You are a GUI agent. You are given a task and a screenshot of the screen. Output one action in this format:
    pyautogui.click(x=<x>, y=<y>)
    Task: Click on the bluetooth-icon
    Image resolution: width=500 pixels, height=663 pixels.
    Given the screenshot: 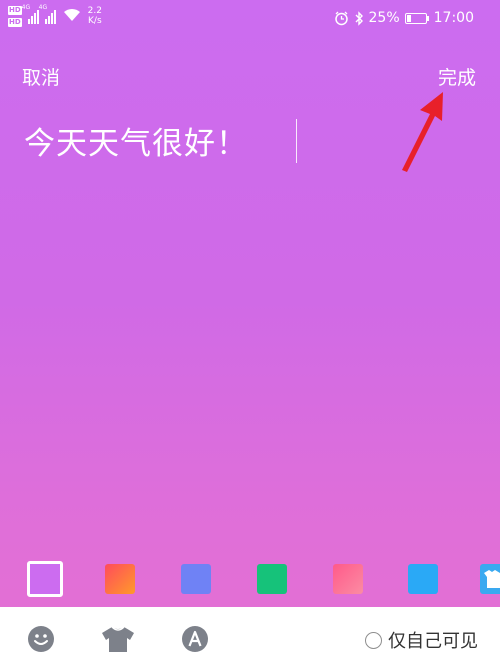 What is the action you would take?
    pyautogui.click(x=359, y=18)
    